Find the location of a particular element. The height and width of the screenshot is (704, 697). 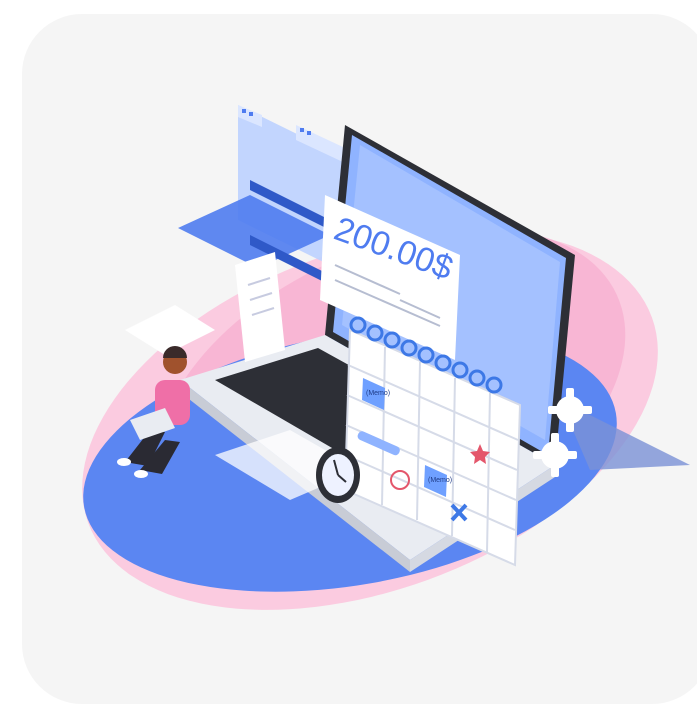

calendar-note-2: (Memo) is located at coordinates (440, 480).